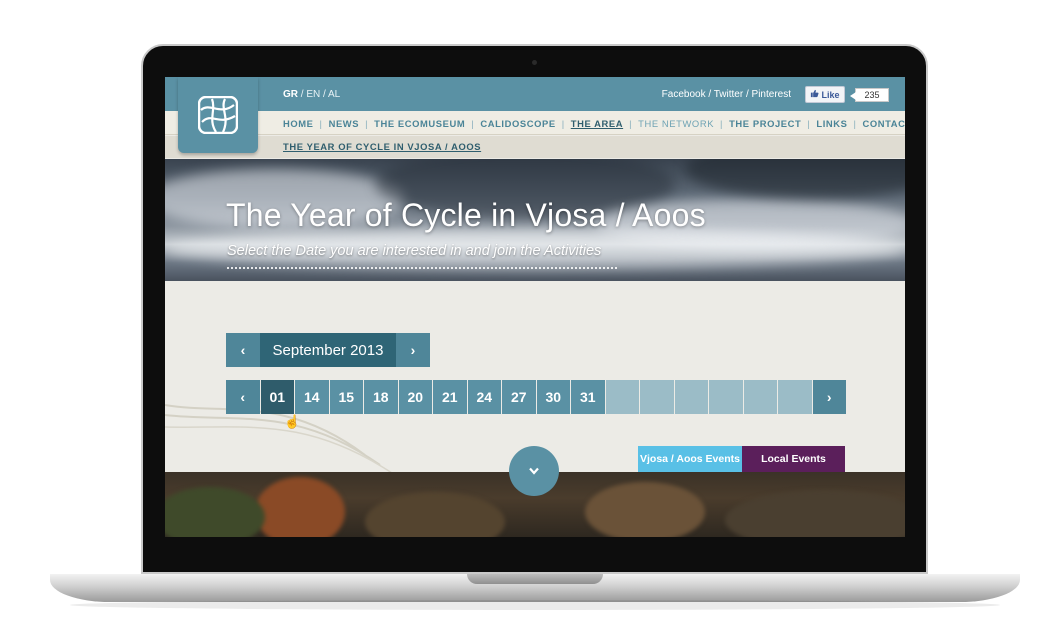  I want to click on hero-divider, so click(422, 268).